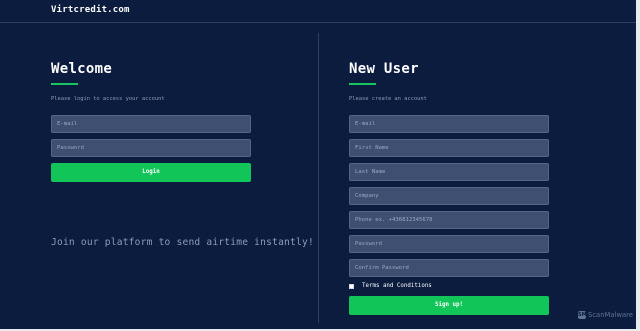 The width and height of the screenshot is (640, 331). I want to click on signup-title-underline, so click(362, 84).